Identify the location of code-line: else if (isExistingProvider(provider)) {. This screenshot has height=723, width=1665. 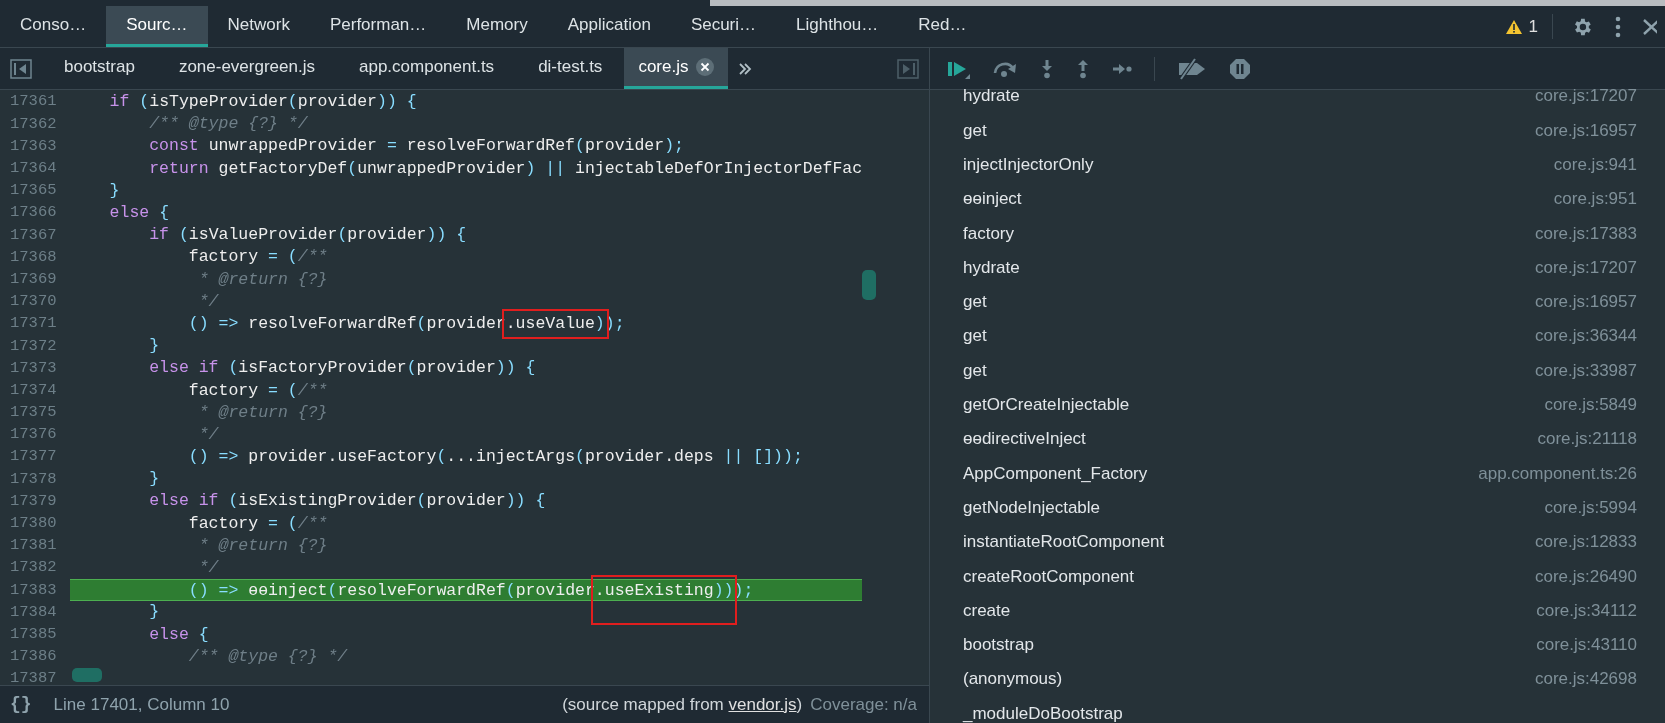
(347, 501).